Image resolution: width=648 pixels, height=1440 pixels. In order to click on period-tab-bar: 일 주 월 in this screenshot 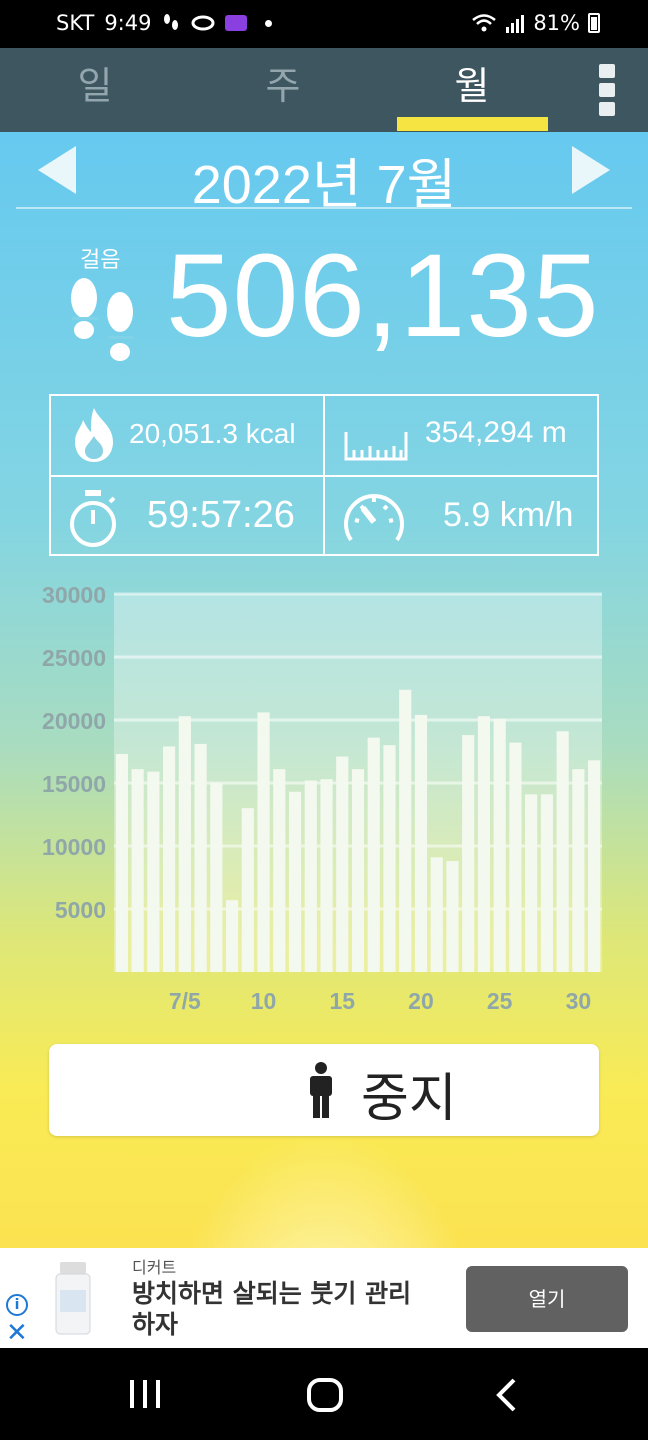, I will do `click(324, 90)`.